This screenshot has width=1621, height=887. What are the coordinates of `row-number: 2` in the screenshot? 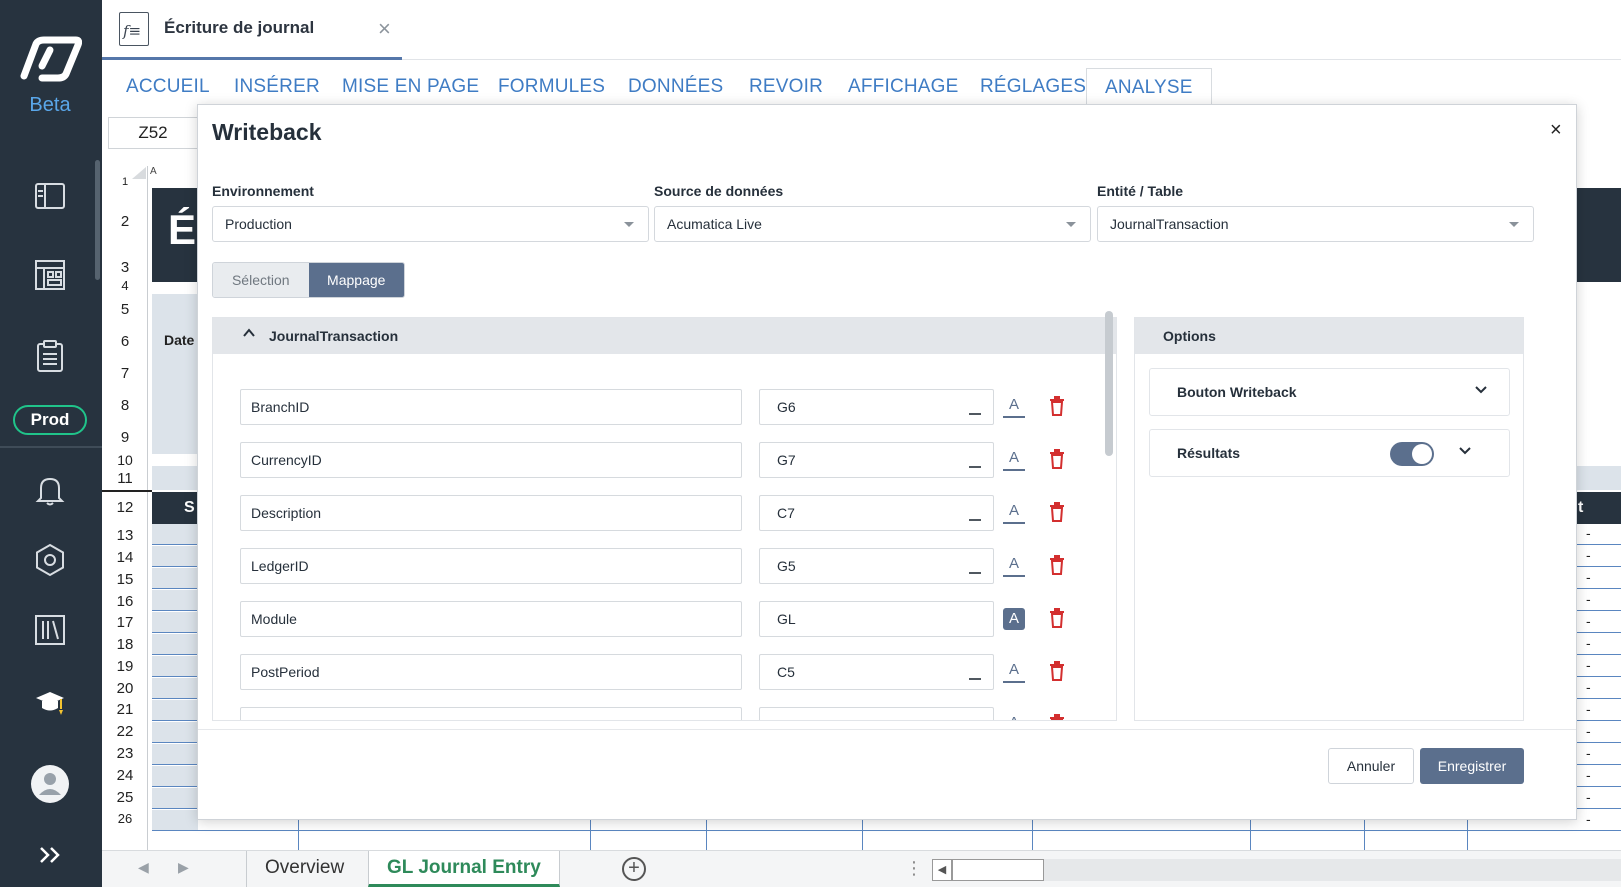 It's located at (125, 221).